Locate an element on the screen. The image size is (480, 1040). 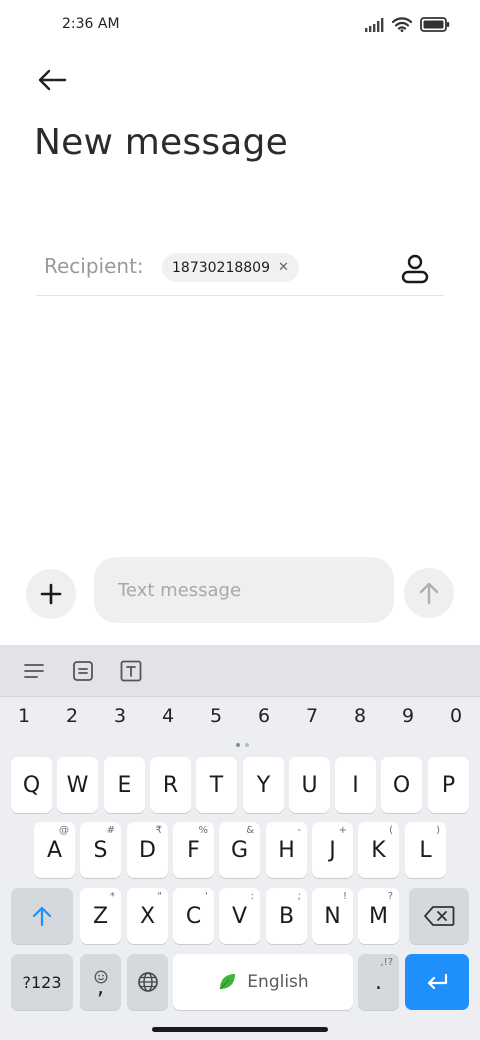
shift-key is located at coordinates (42, 916).